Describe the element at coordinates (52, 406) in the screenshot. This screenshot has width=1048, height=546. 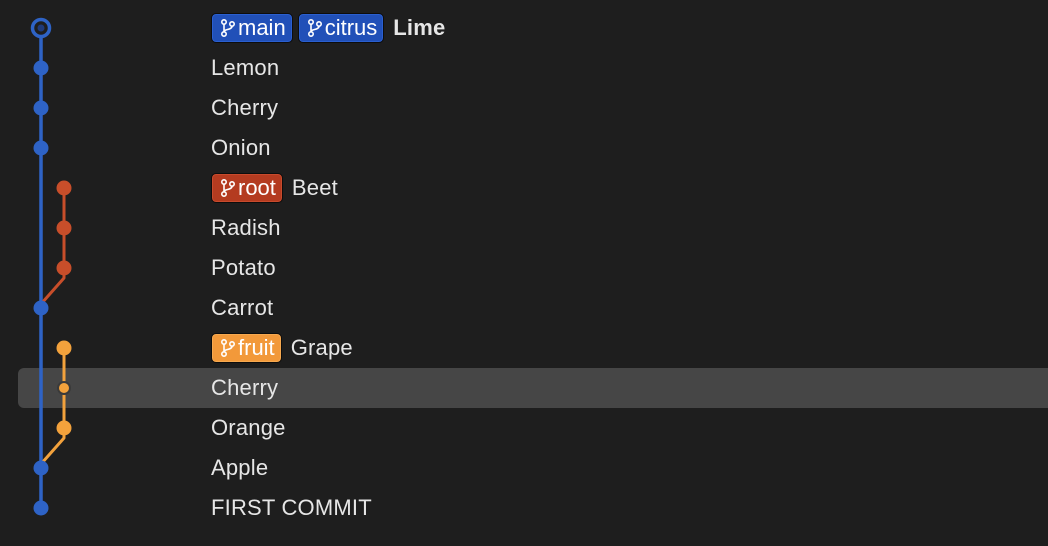
I see `fruit-lane-line` at that location.